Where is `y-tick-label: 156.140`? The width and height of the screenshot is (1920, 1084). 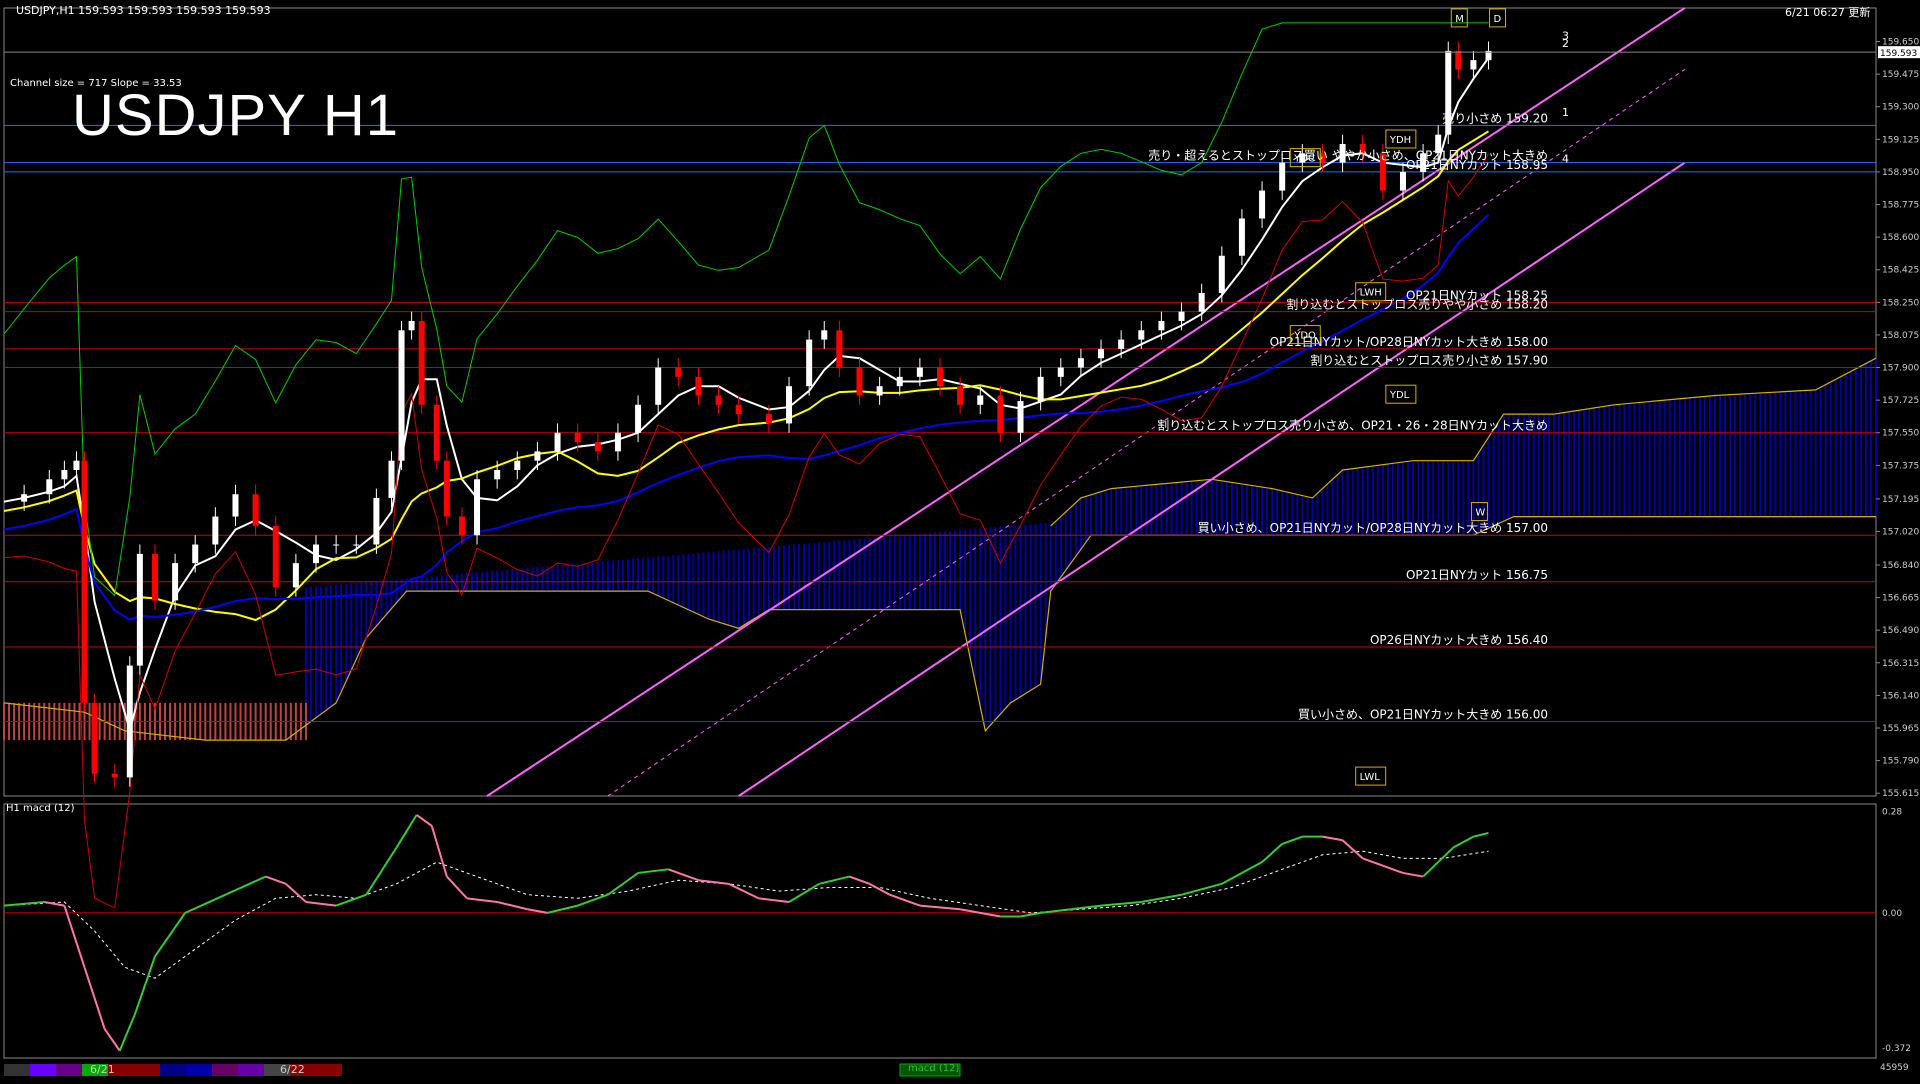
y-tick-label: 156.140 is located at coordinates (1900, 696).